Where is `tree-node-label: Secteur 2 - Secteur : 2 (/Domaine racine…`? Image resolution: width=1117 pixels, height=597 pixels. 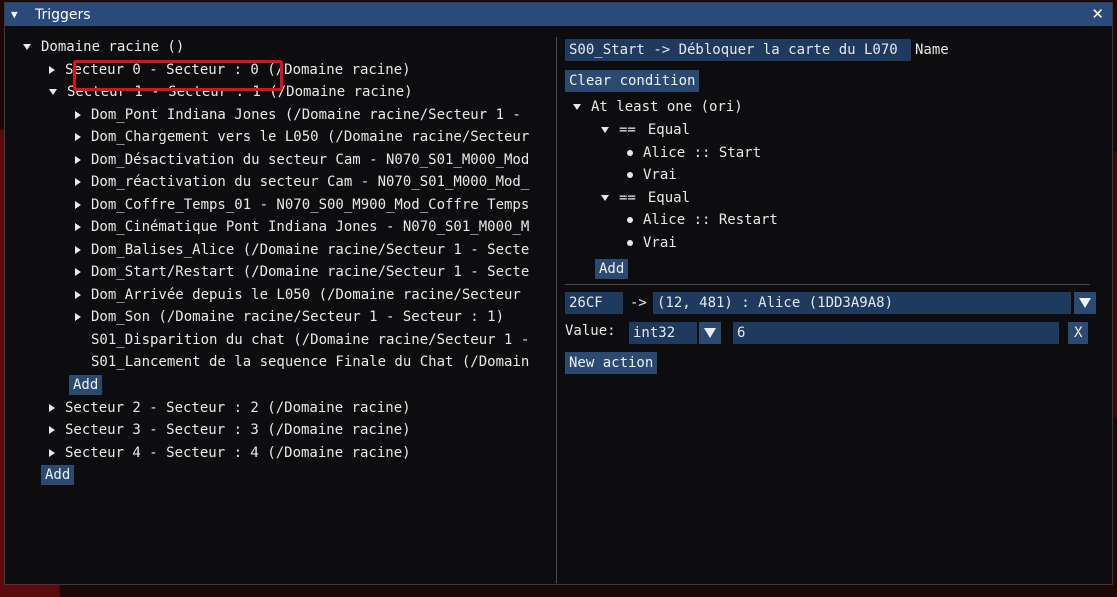 tree-node-label: Secteur 2 - Secteur : 2 (/Domaine racine… is located at coordinates (238, 408).